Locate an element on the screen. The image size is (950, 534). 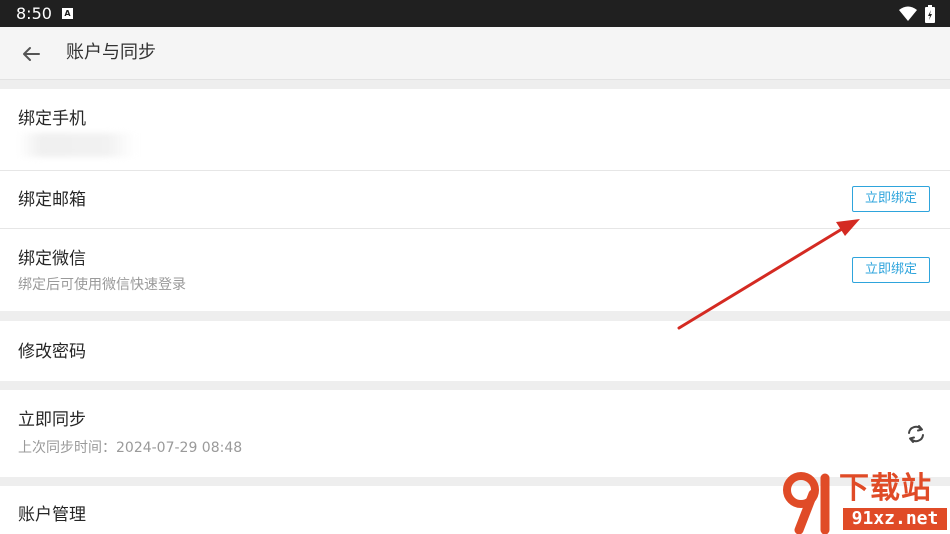
status-time: 8:50 is located at coordinates (34, 13).